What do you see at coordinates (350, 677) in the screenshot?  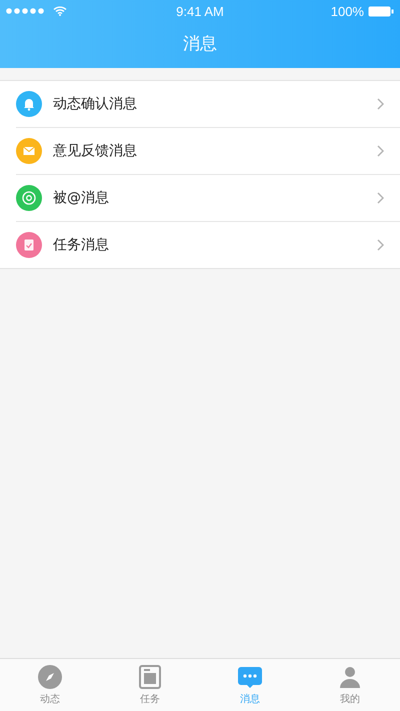 I see `person-icon` at bounding box center [350, 677].